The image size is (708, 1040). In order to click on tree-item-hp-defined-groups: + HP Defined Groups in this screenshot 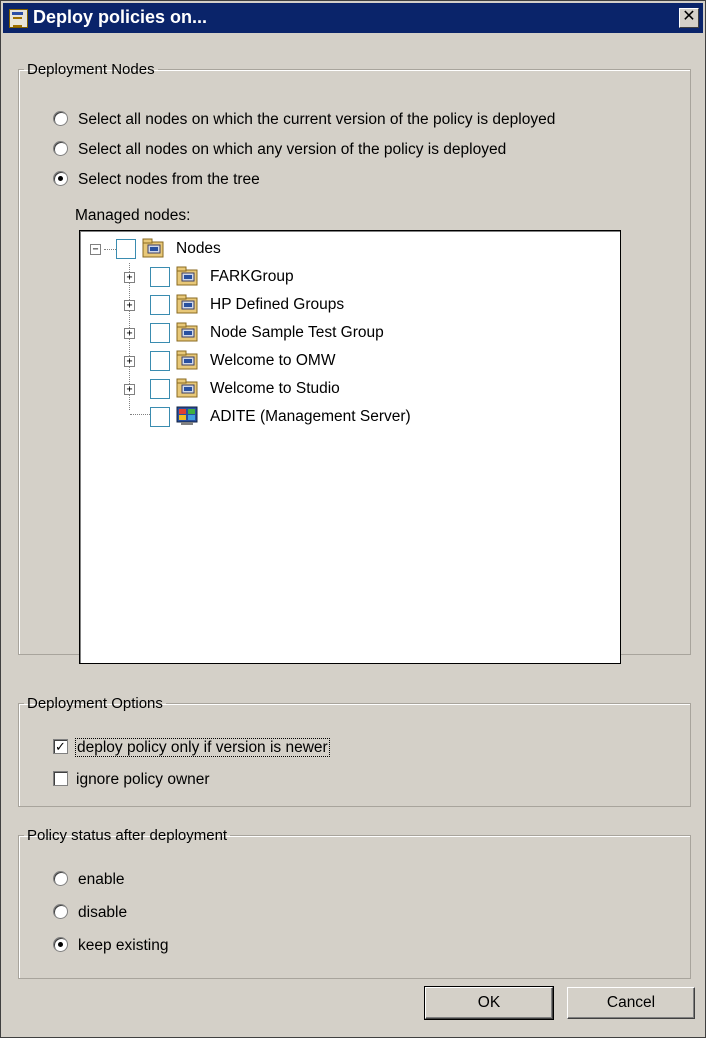, I will do `click(350, 305)`.